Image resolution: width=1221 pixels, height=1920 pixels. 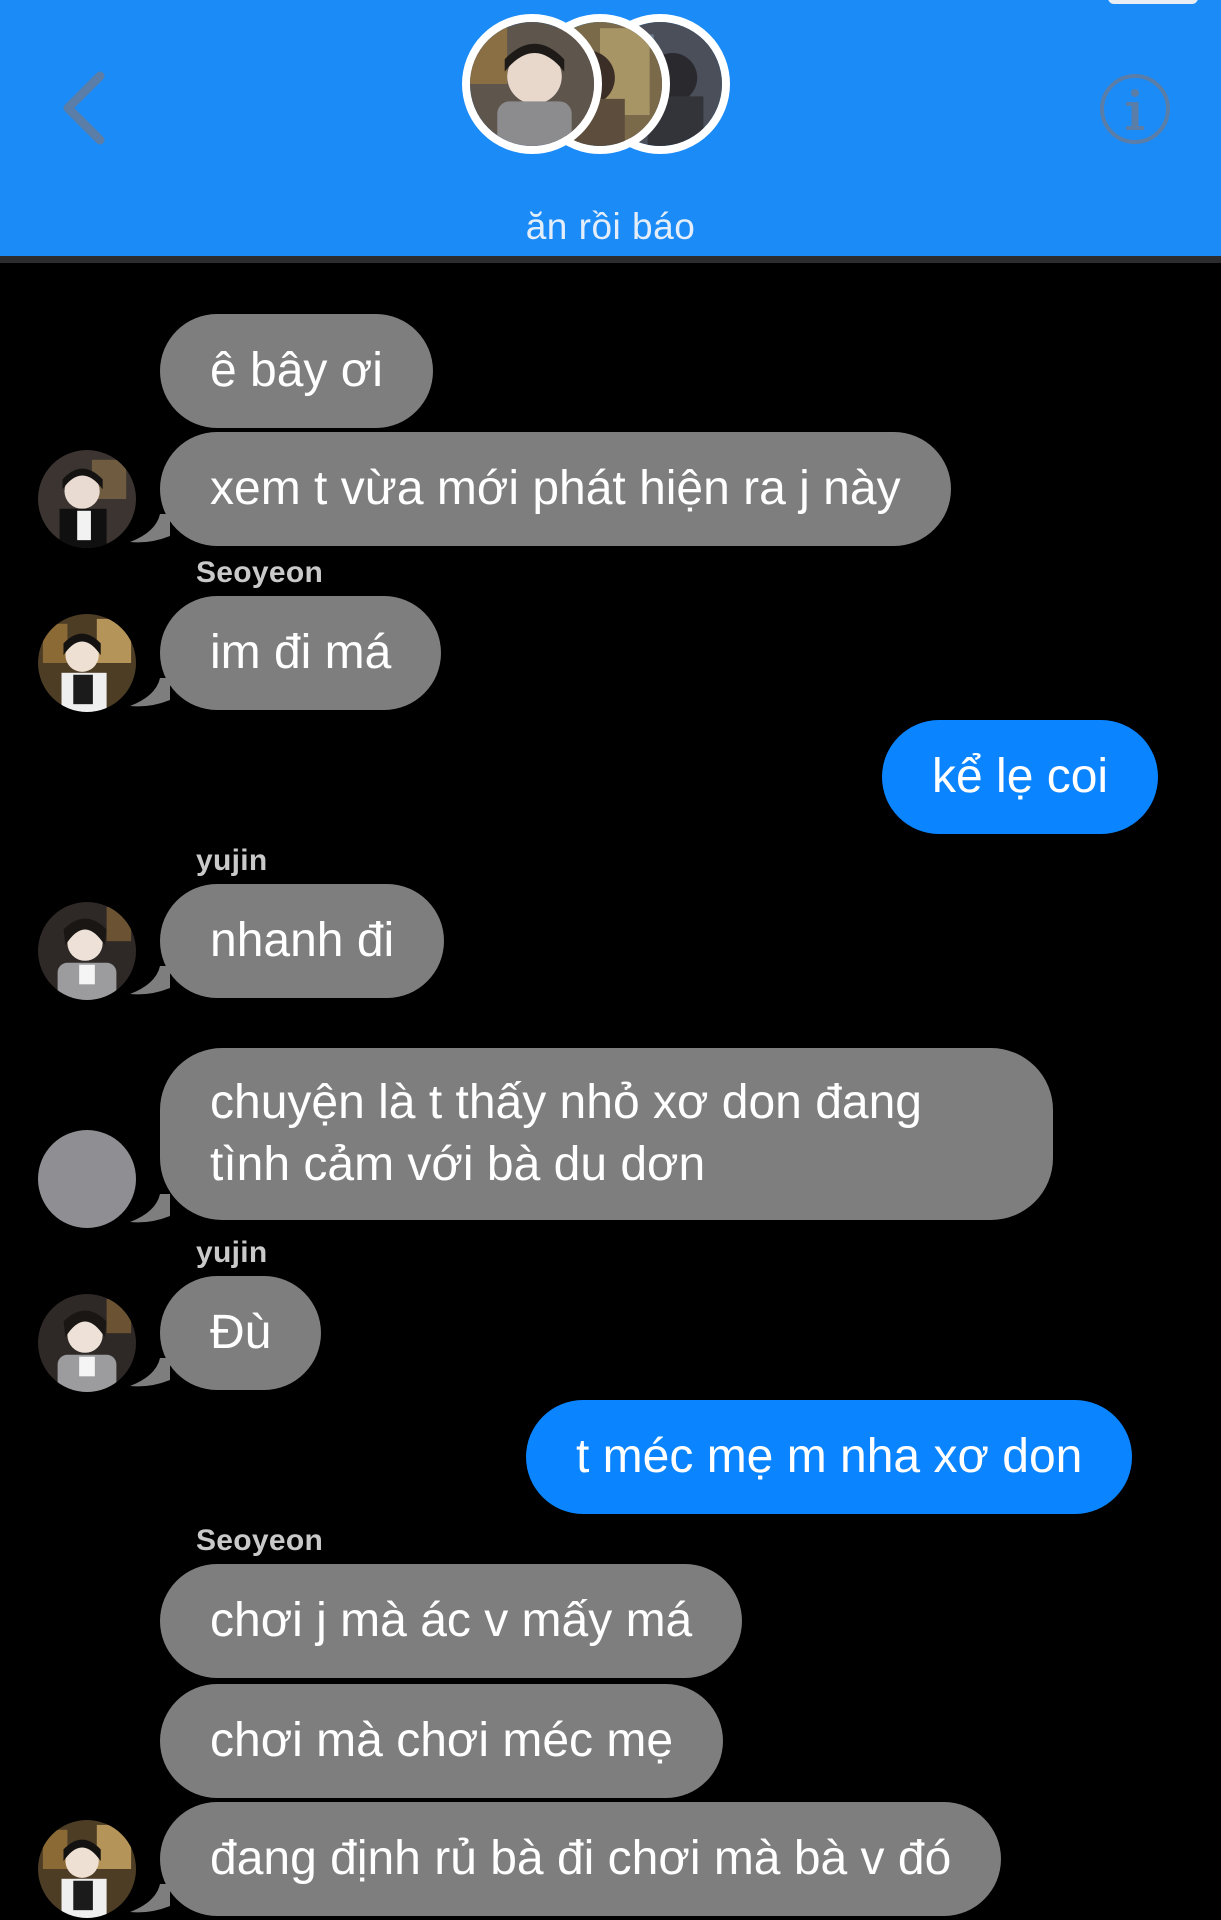 What do you see at coordinates (1135, 109) in the screenshot?
I see `info-icon` at bounding box center [1135, 109].